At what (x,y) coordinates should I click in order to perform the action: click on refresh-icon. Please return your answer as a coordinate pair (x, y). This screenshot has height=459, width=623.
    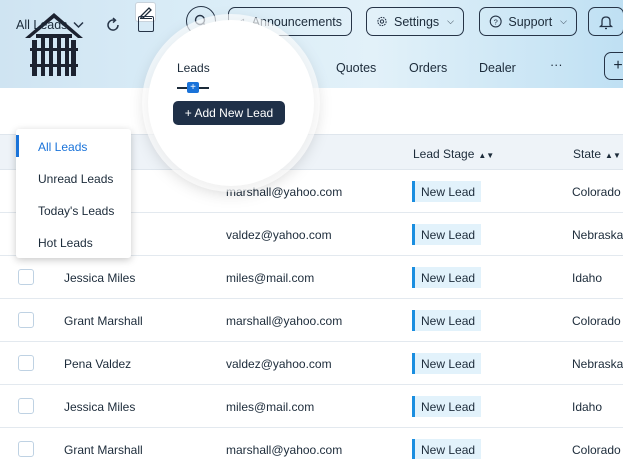
    Looking at the image, I should click on (113, 25).